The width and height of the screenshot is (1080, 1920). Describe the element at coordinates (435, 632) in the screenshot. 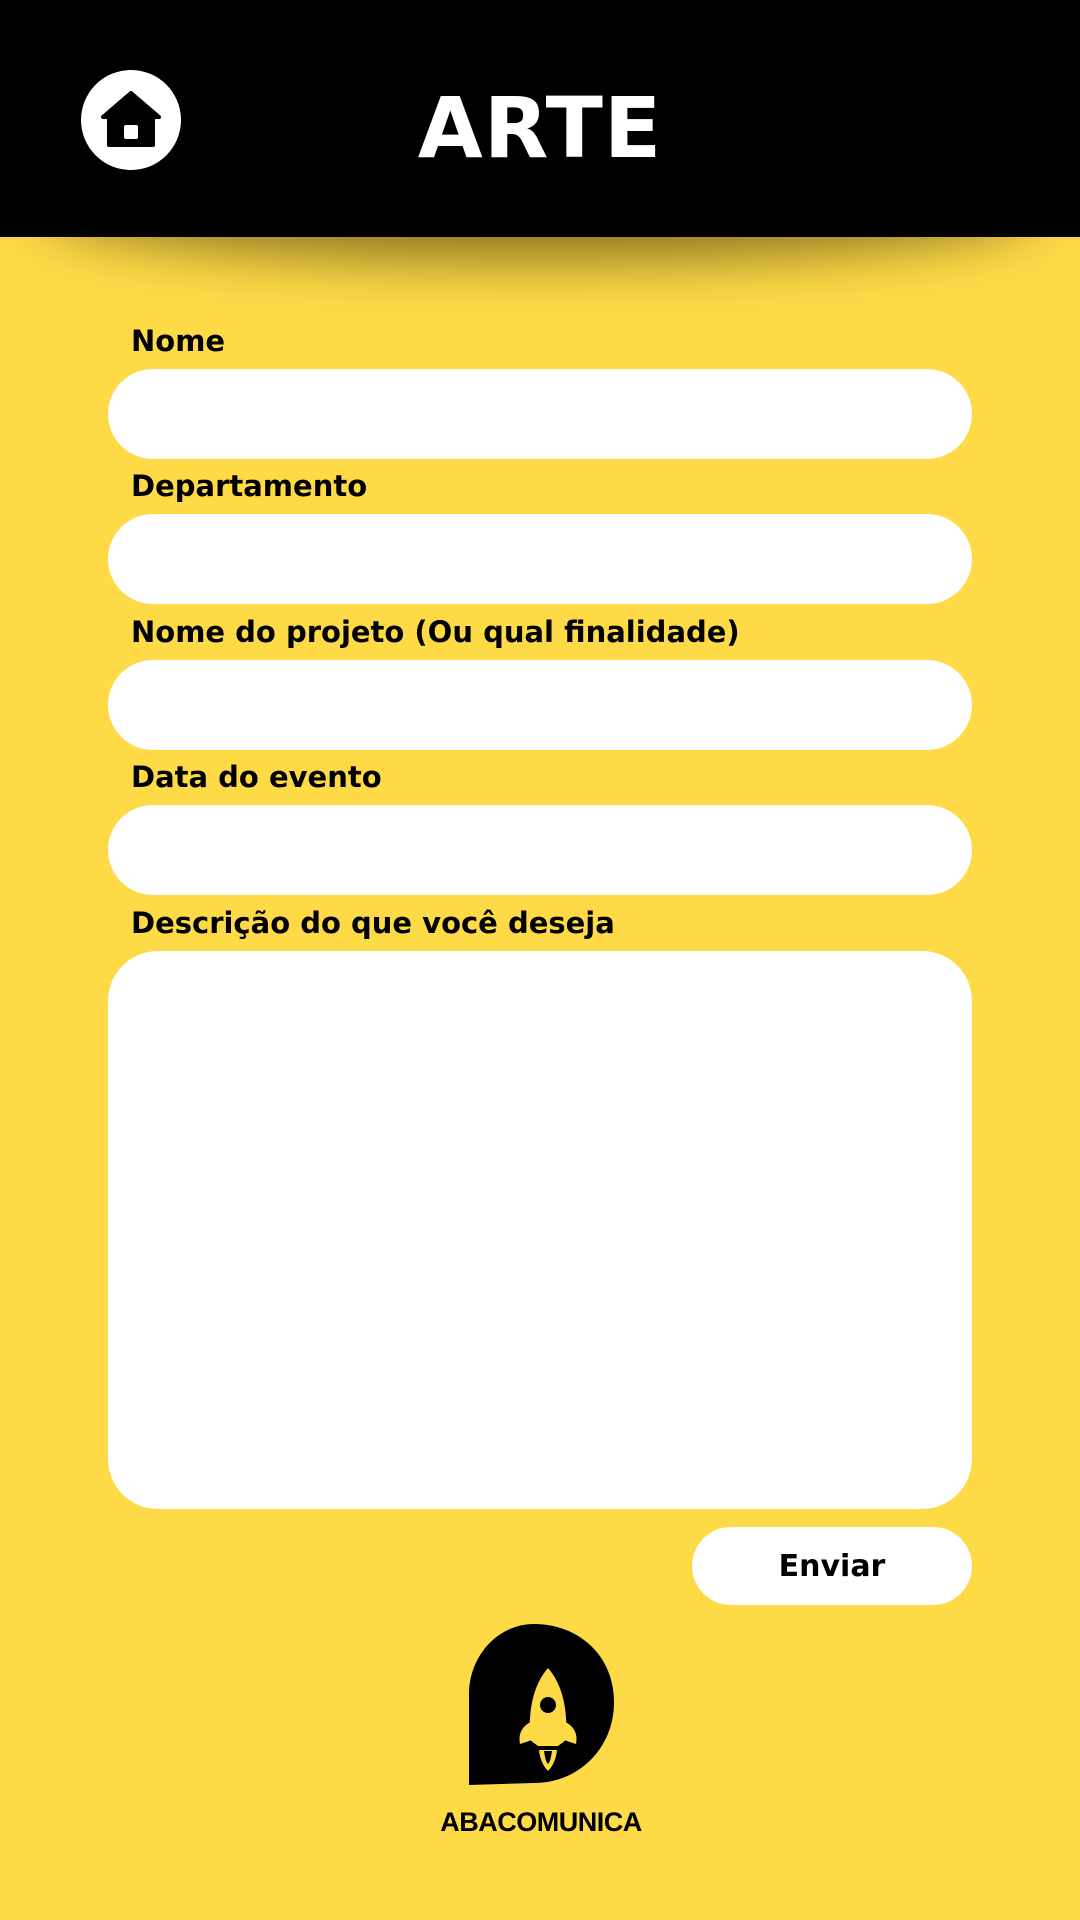

I see `projeto-label: Nome do projeto (Ou qual finalidade)` at that location.